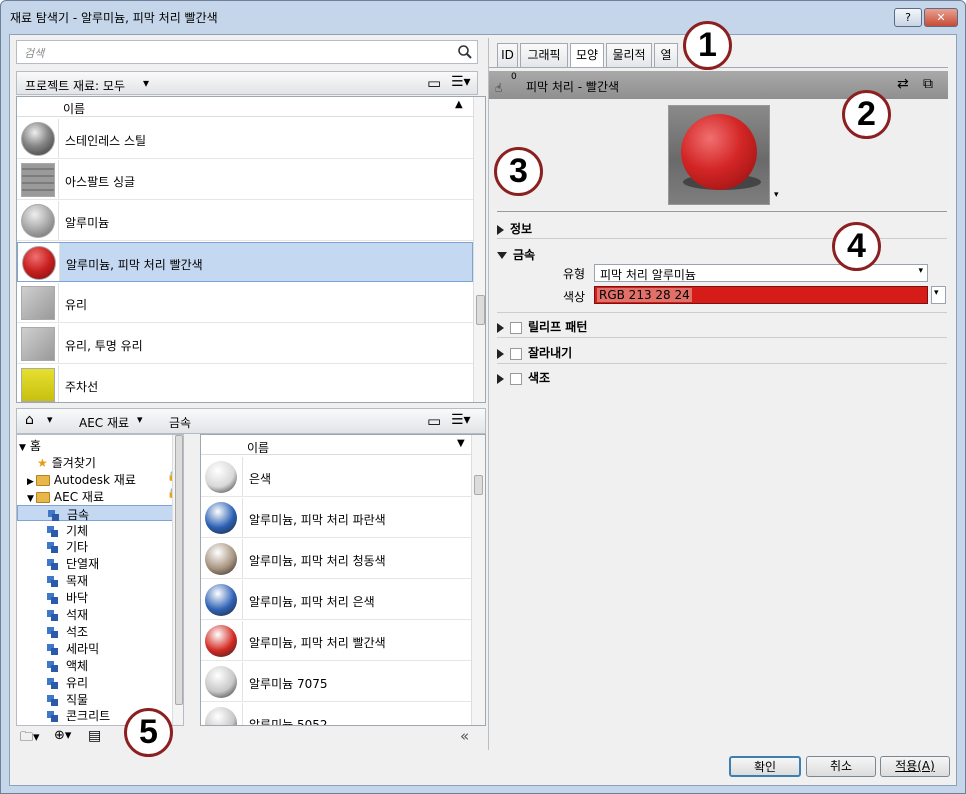  Describe the element at coordinates (761, 273) in the screenshot. I see `type-dropdown: 피막 처리 알루미늄 ▾` at that location.